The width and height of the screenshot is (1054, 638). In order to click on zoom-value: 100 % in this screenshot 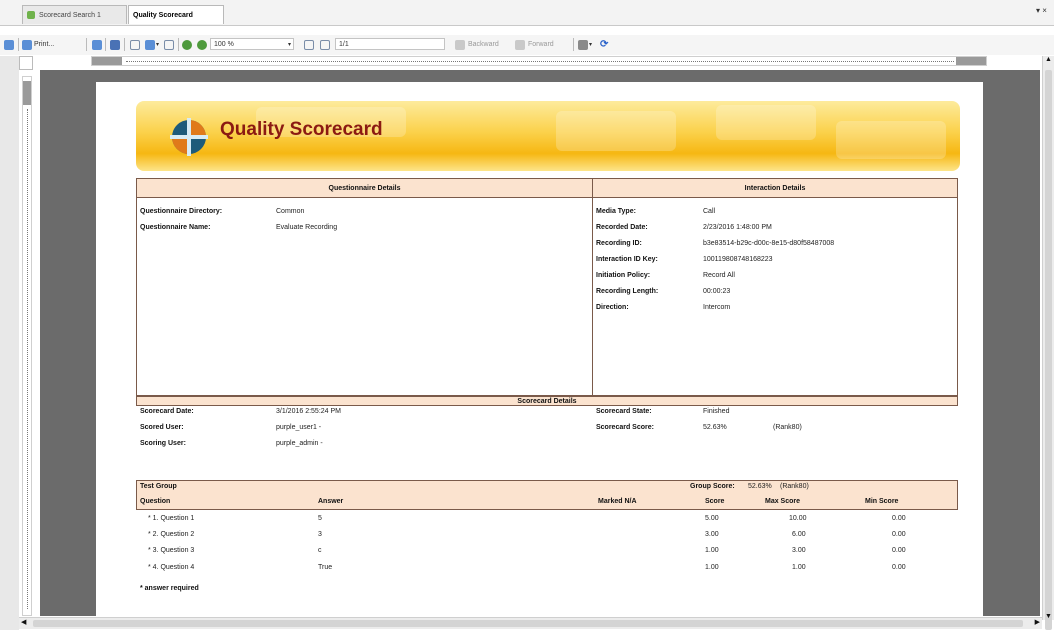, I will do `click(224, 44)`.